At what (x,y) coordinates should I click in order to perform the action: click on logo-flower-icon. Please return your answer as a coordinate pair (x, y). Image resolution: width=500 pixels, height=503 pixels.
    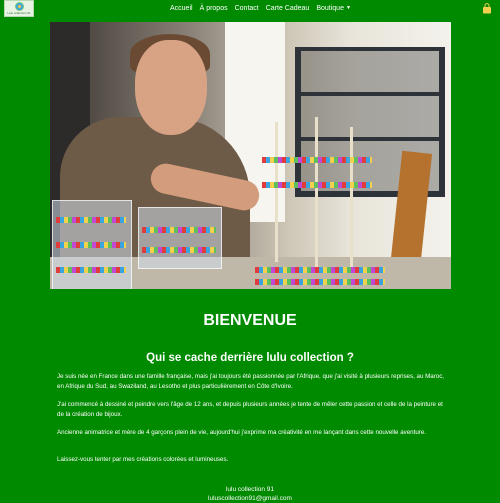
    Looking at the image, I should click on (19, 6).